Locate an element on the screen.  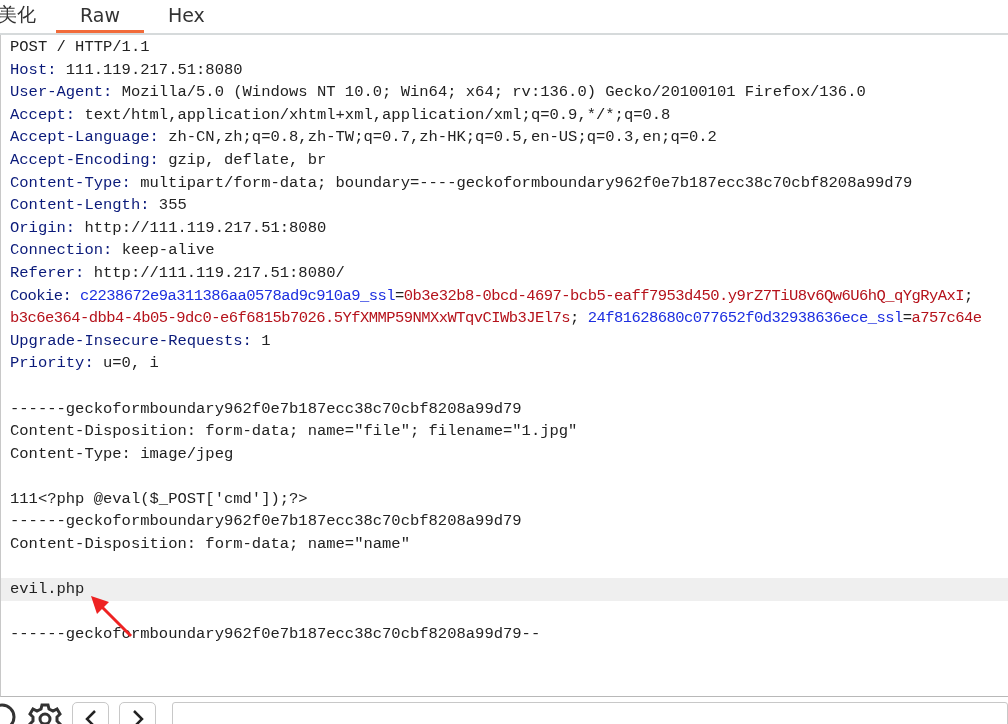
tab: Raw is located at coordinates (100, 16).